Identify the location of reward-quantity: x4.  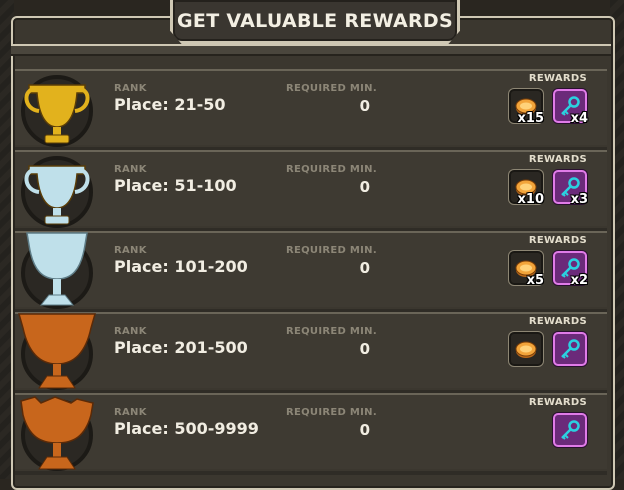
(579, 118).